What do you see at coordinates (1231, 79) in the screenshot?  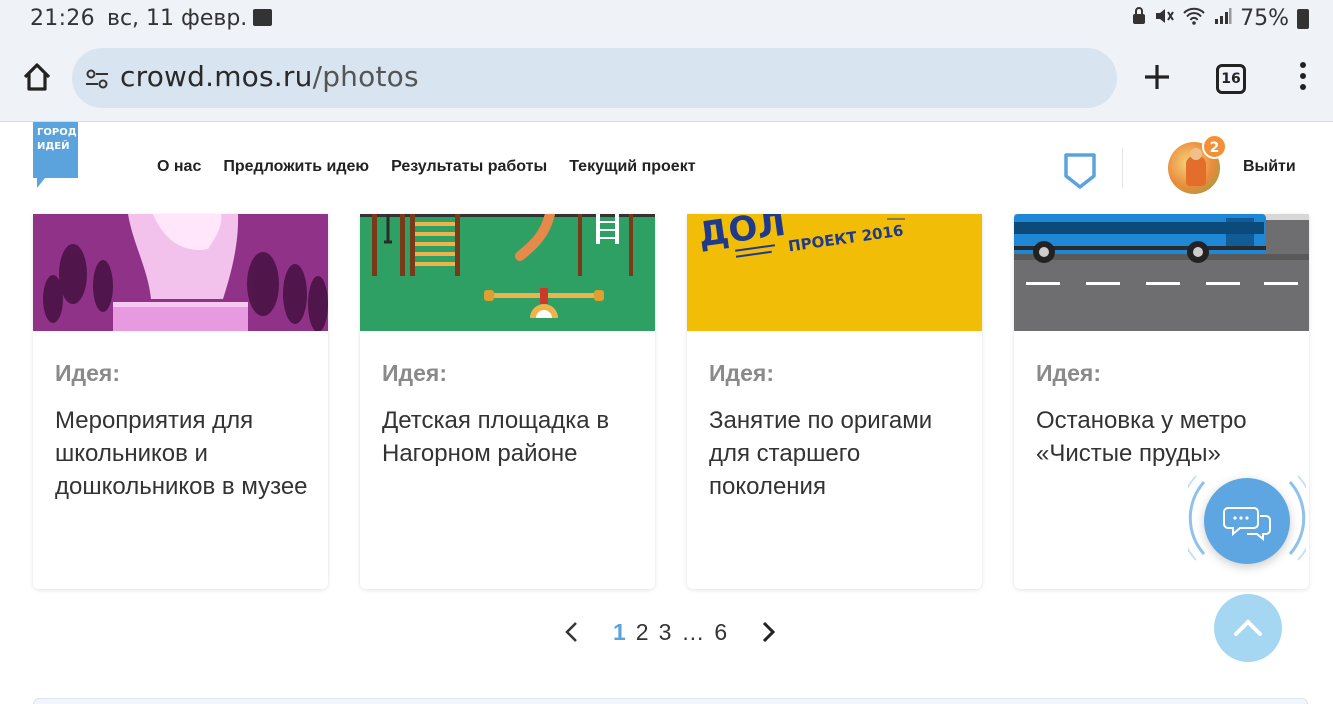 I see `tab-switcher-button: 16` at bounding box center [1231, 79].